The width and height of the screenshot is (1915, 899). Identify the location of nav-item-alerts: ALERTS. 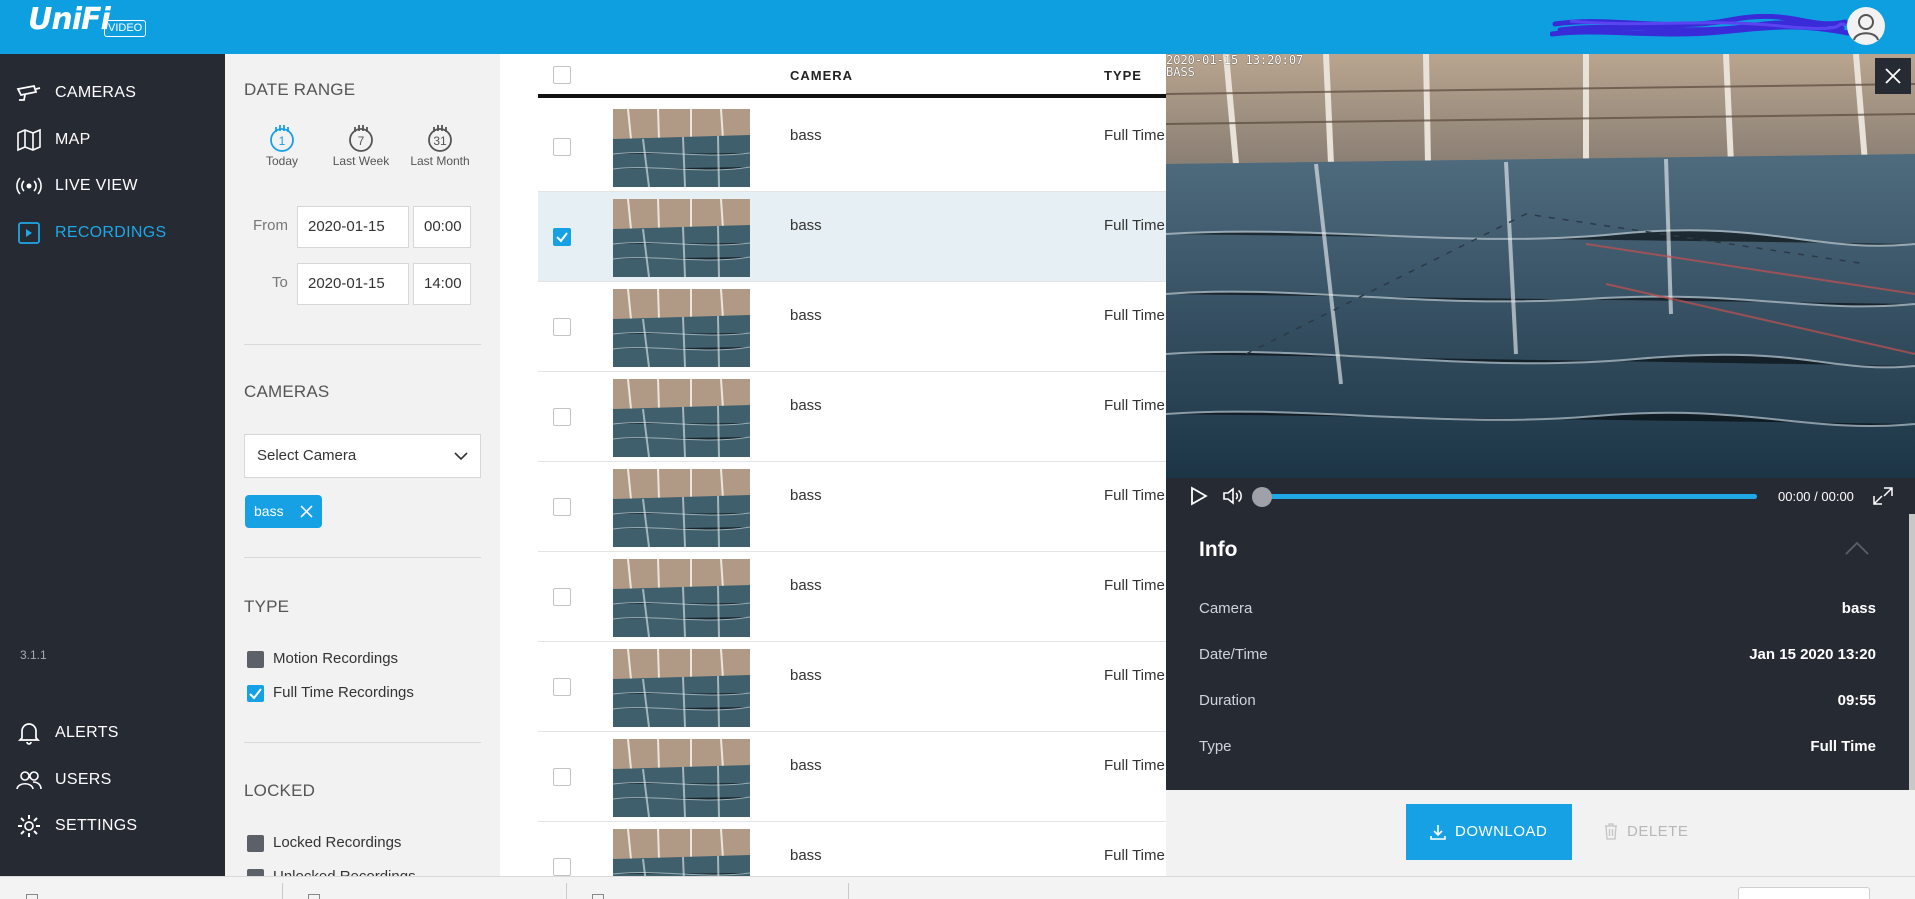
(112, 733).